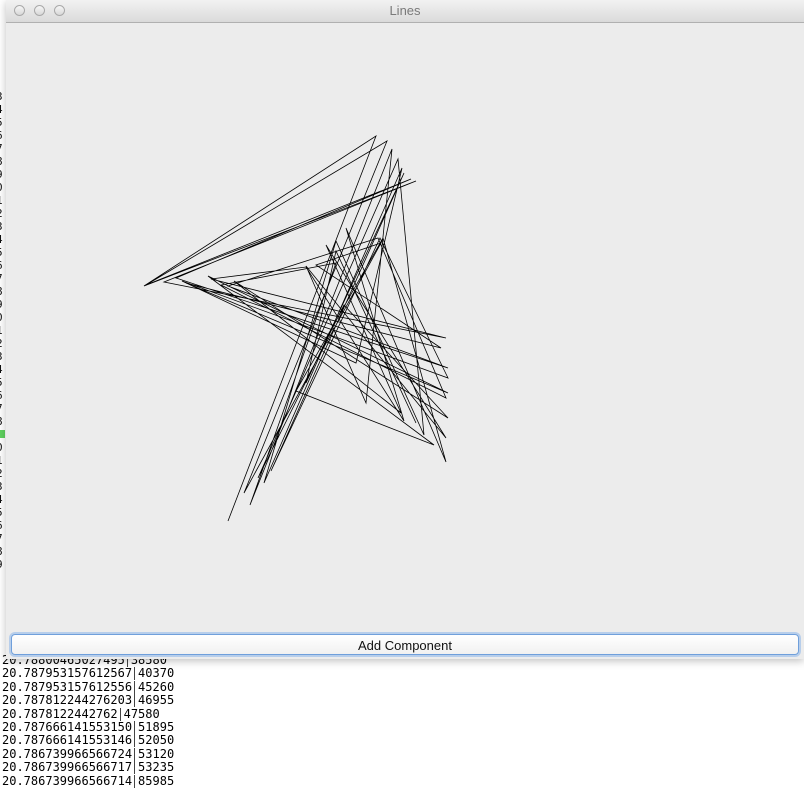  I want to click on console-count: 46955, so click(156, 700).